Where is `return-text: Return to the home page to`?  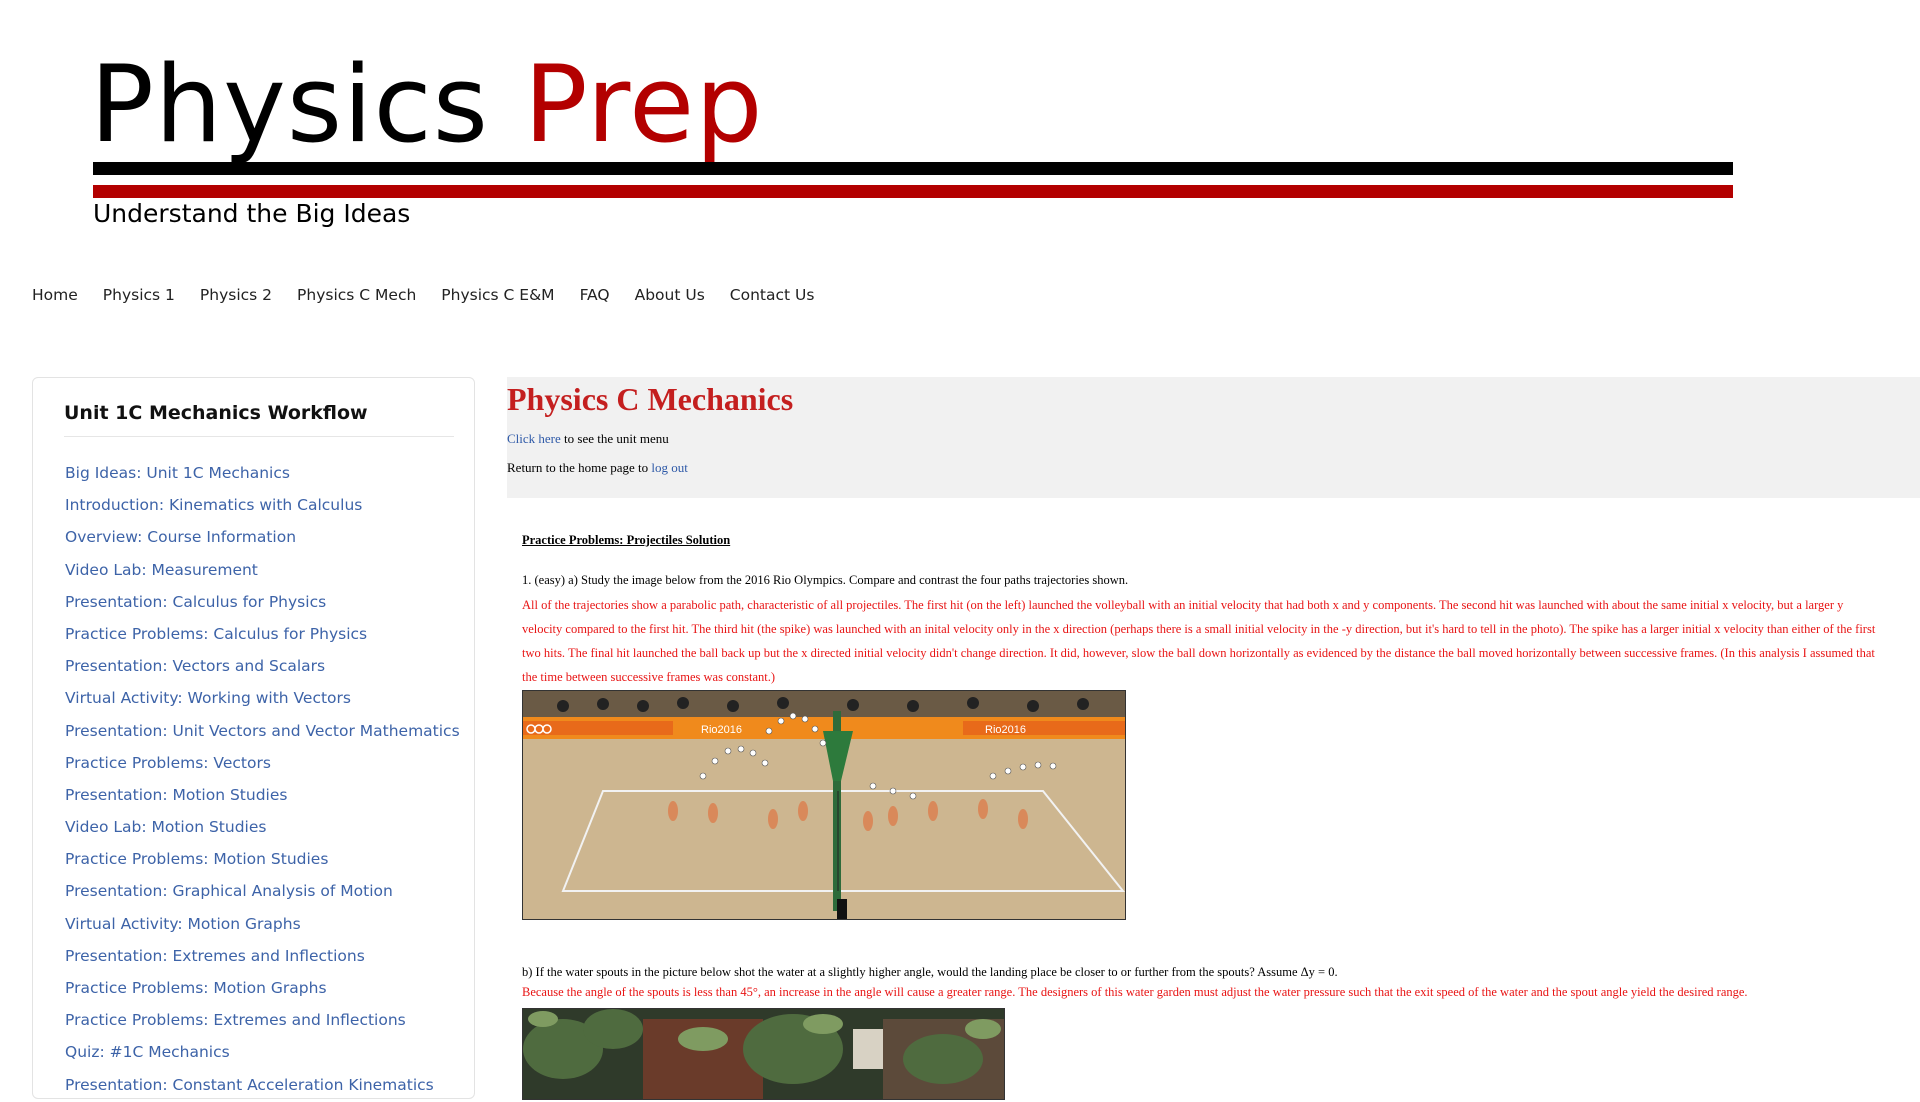 return-text: Return to the home page to is located at coordinates (579, 467).